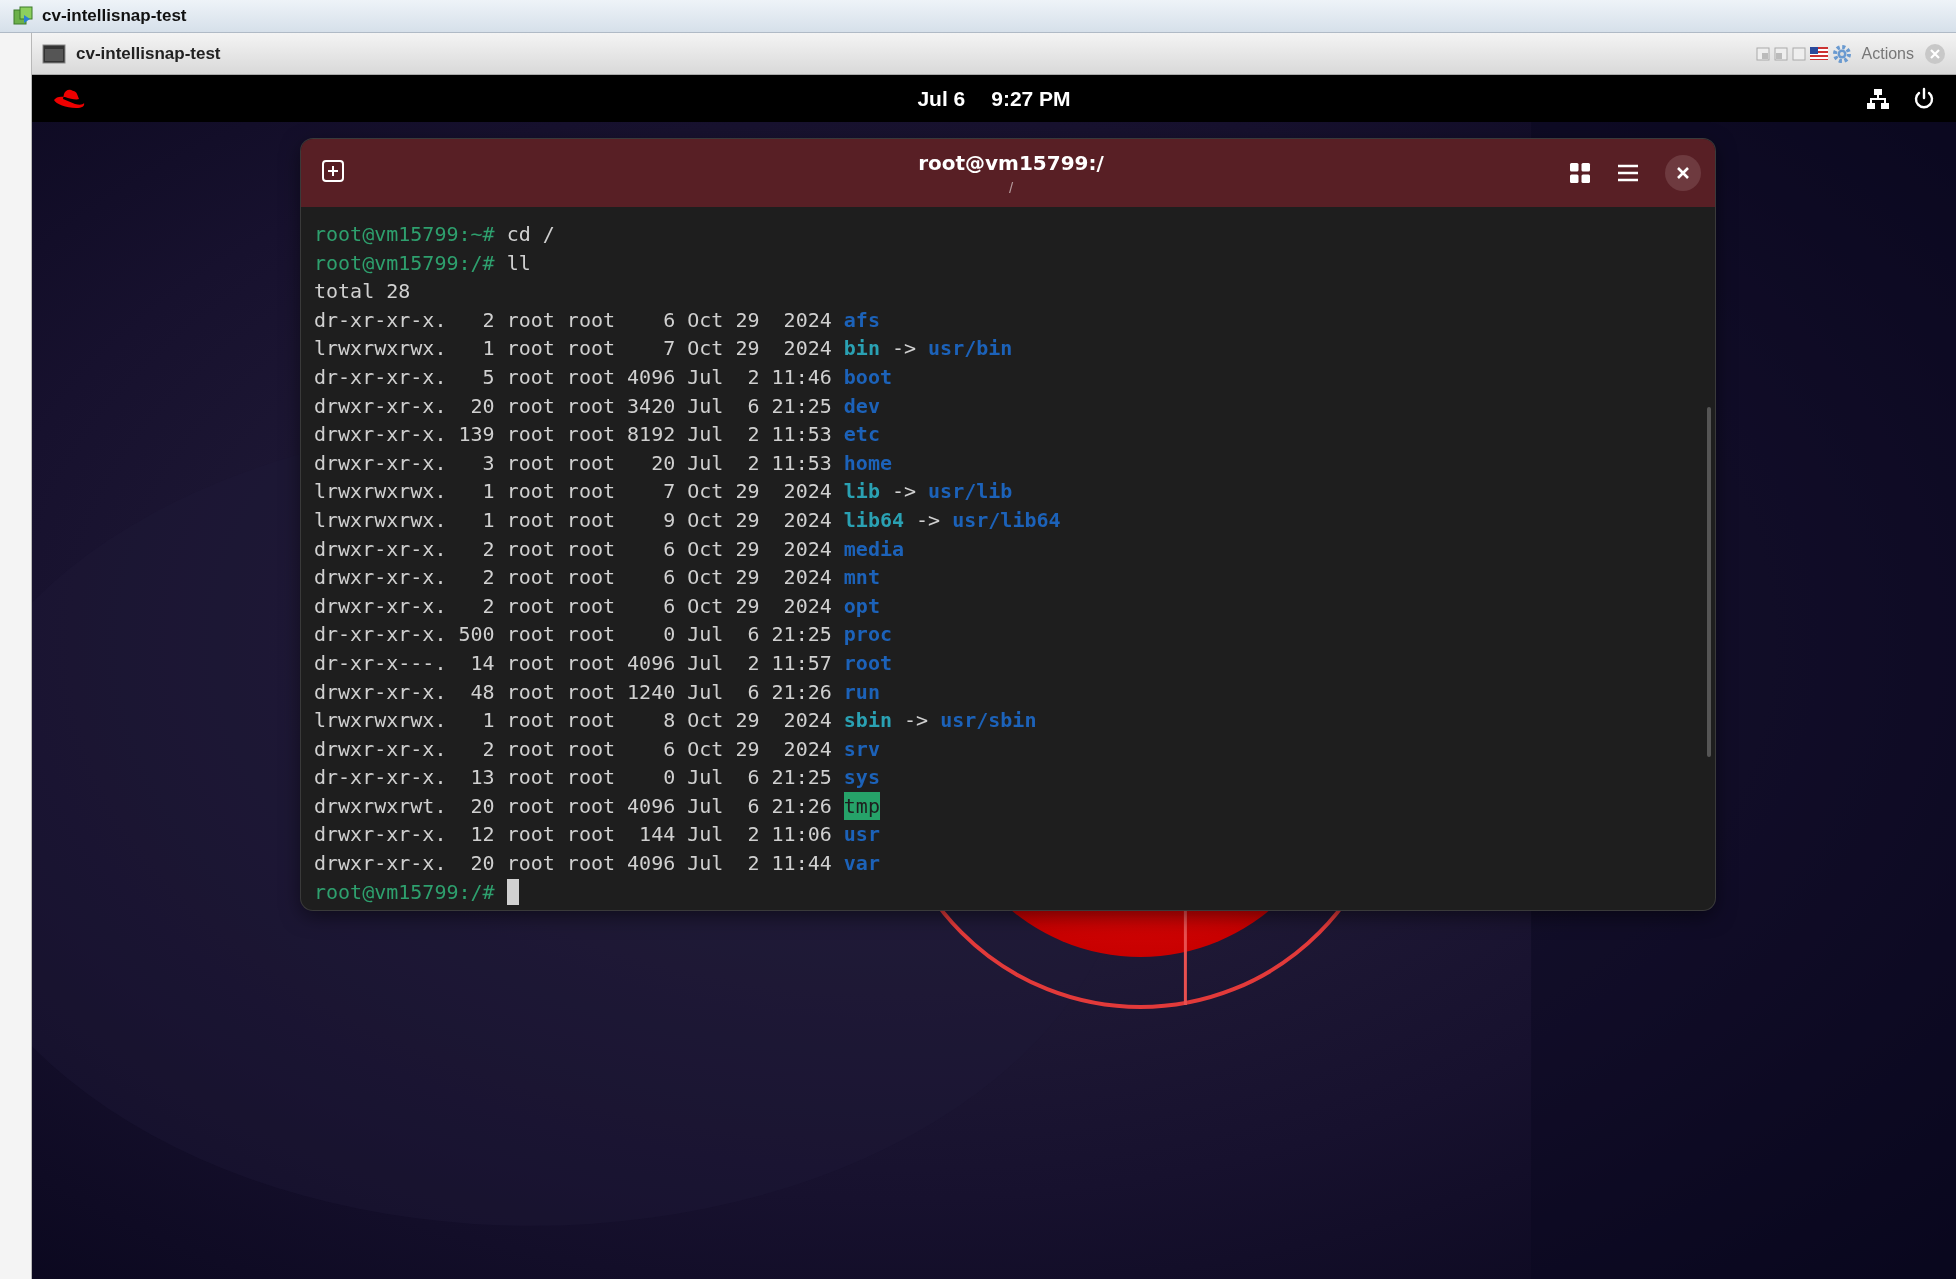  What do you see at coordinates (573, 835) in the screenshot?
I see `file-details: drwxr-xr-x. 12 root root 144 Jul 2 11:06` at bounding box center [573, 835].